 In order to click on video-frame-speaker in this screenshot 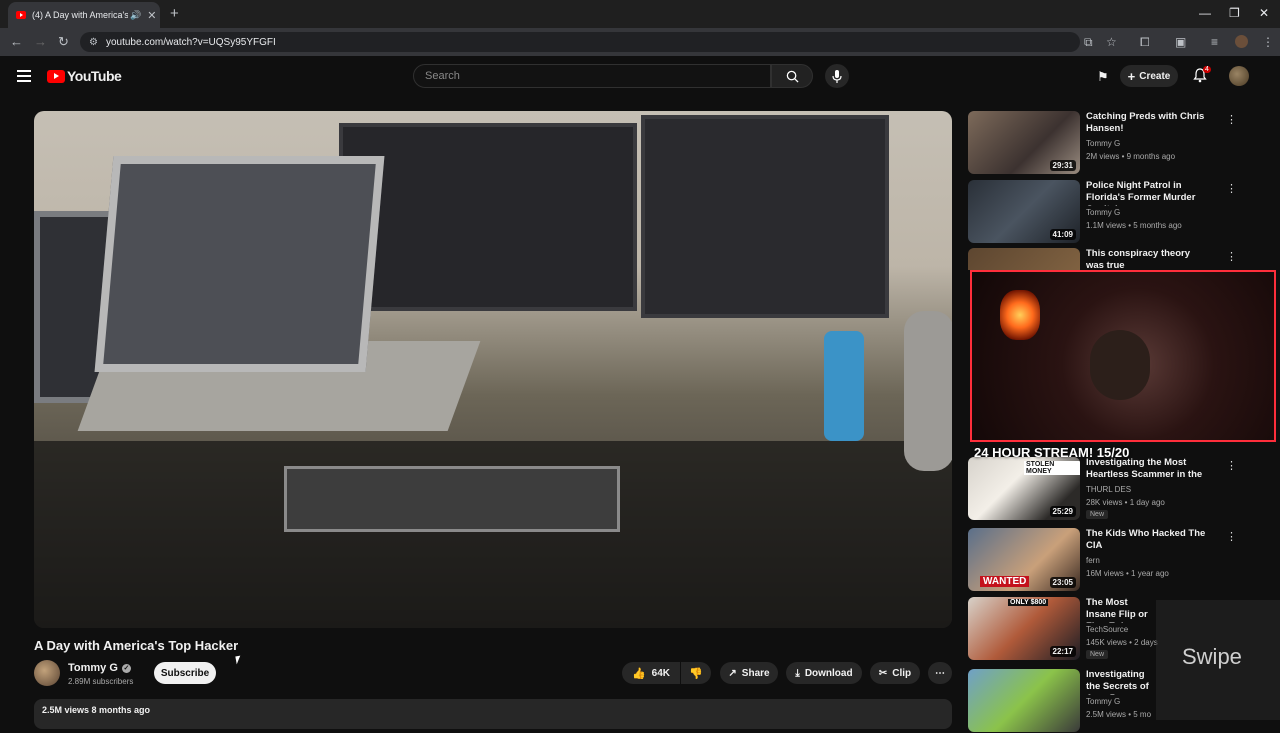, I will do `click(928, 391)`.